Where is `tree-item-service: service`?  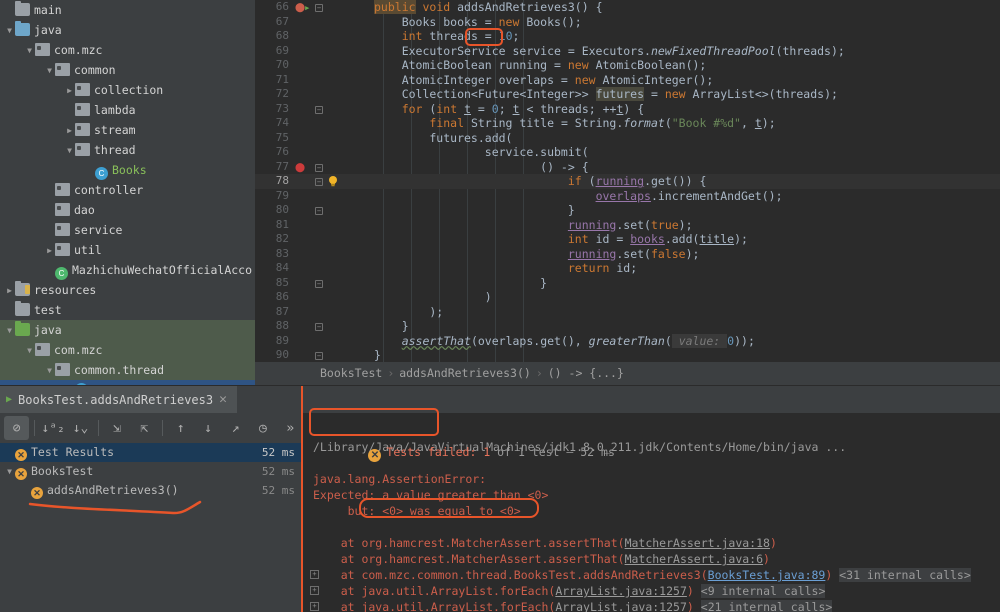
tree-item-service: service is located at coordinates (127, 230).